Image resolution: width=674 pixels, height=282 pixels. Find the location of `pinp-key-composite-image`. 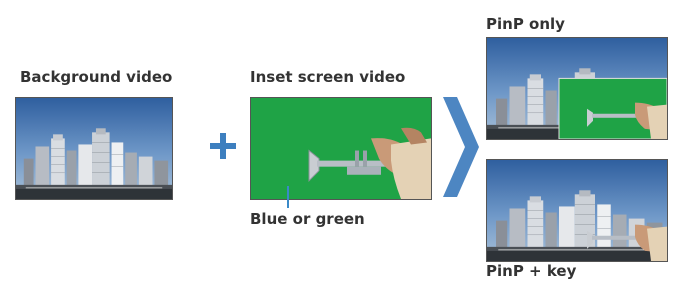

pinp-key-composite-image is located at coordinates (577, 210).